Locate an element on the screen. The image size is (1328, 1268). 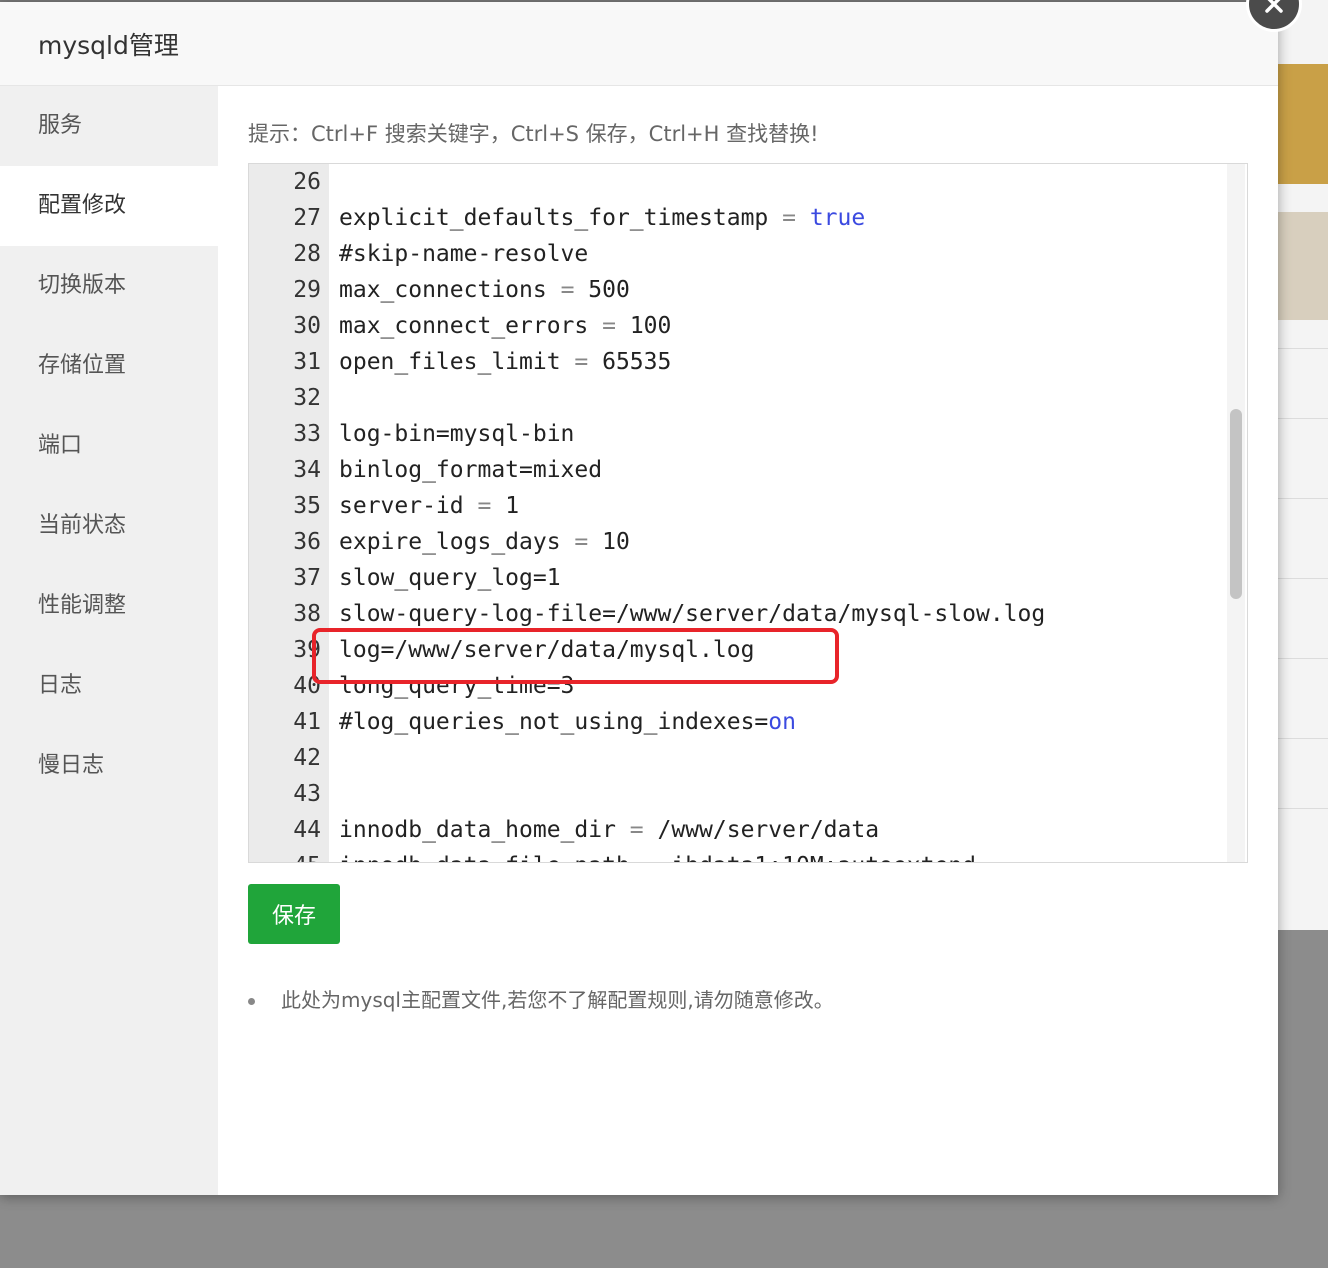
line-number: 30 is located at coordinates (307, 326).